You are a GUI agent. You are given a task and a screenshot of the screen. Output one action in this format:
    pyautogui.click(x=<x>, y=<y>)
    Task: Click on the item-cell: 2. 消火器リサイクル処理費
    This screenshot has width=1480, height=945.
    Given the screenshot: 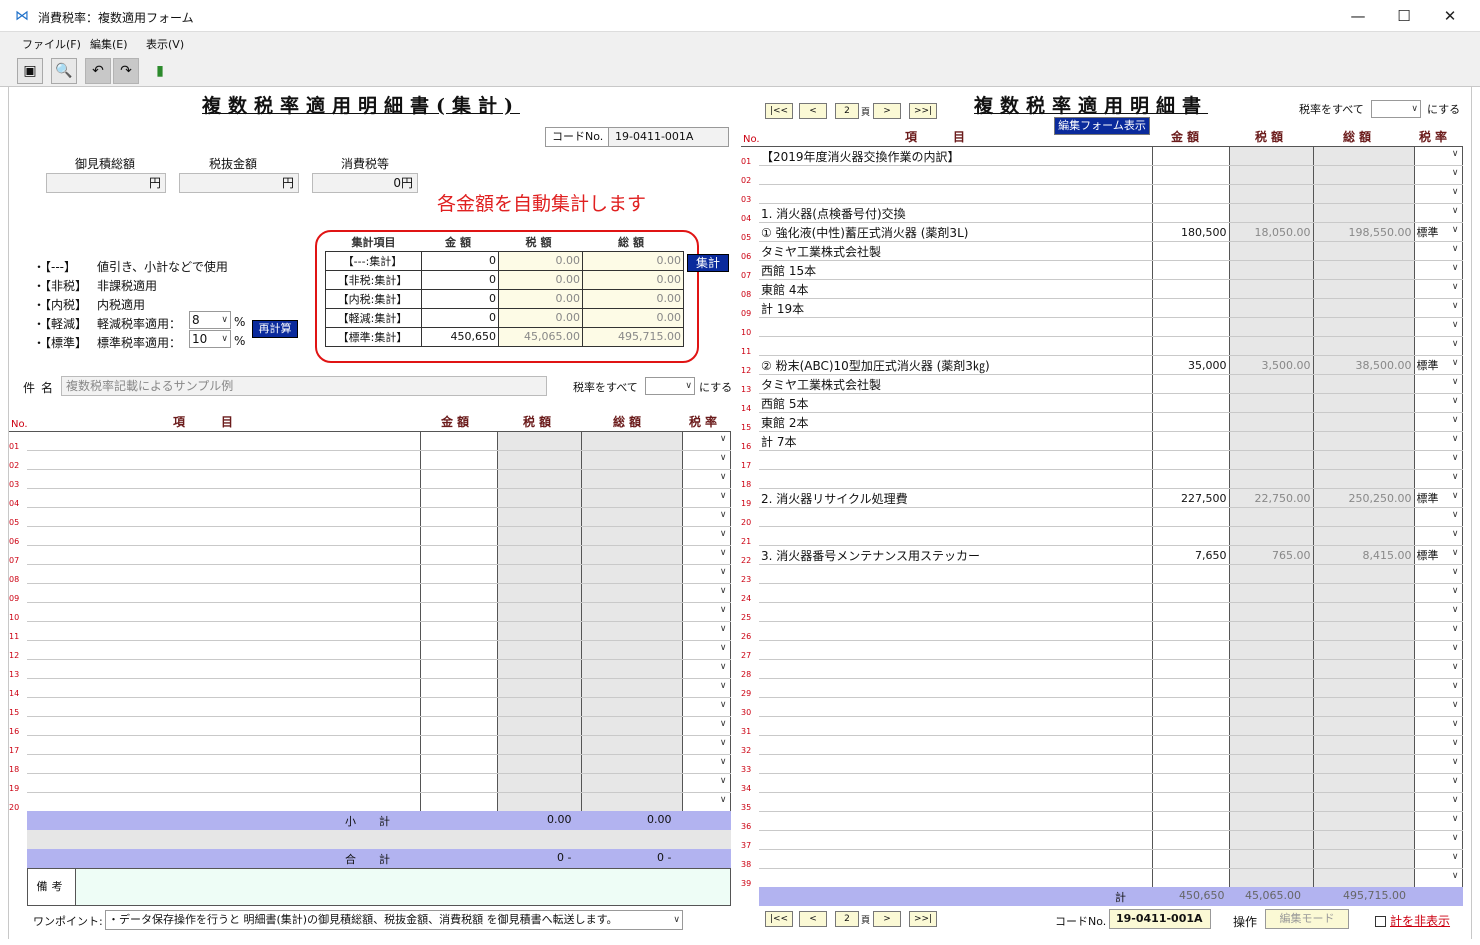 What is the action you would take?
    pyautogui.click(x=956, y=498)
    